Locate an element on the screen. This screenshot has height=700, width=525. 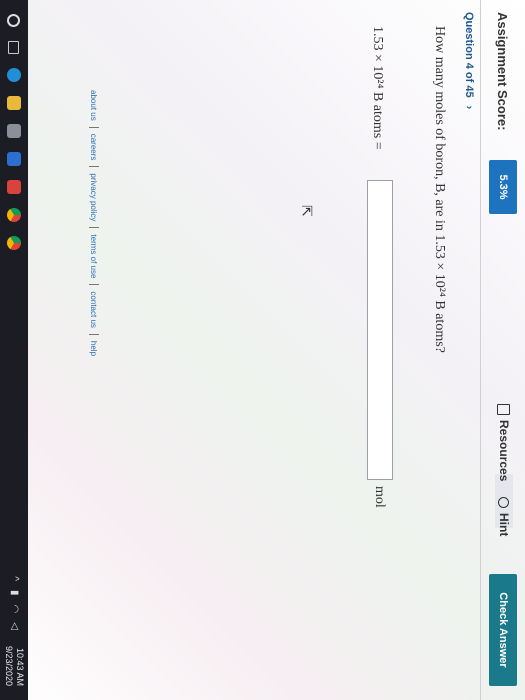
answer-prefix: 1.53 × 10²⁴ B atoms = is located at coordinates (377, 88).